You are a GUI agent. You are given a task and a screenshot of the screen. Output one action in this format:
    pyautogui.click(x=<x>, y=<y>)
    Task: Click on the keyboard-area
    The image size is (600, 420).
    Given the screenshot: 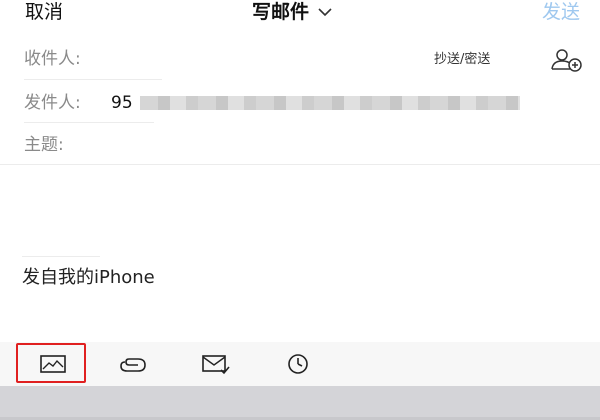 What is the action you would take?
    pyautogui.click(x=300, y=403)
    